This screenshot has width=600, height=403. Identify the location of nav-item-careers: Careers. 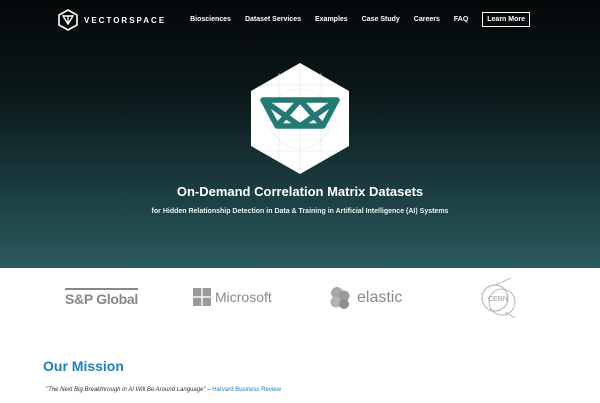
(427, 19).